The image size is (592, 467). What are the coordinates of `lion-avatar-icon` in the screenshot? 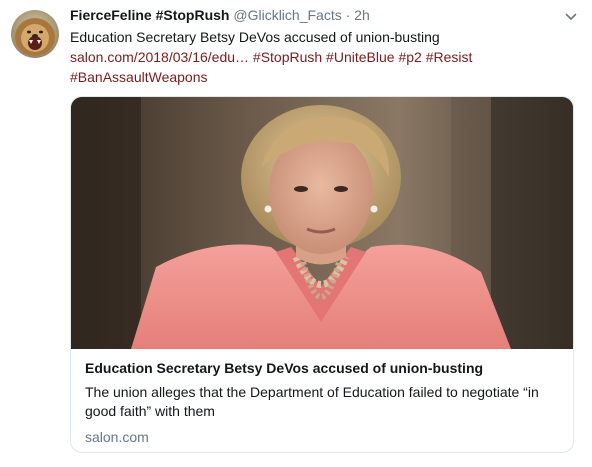 It's located at (35, 34).